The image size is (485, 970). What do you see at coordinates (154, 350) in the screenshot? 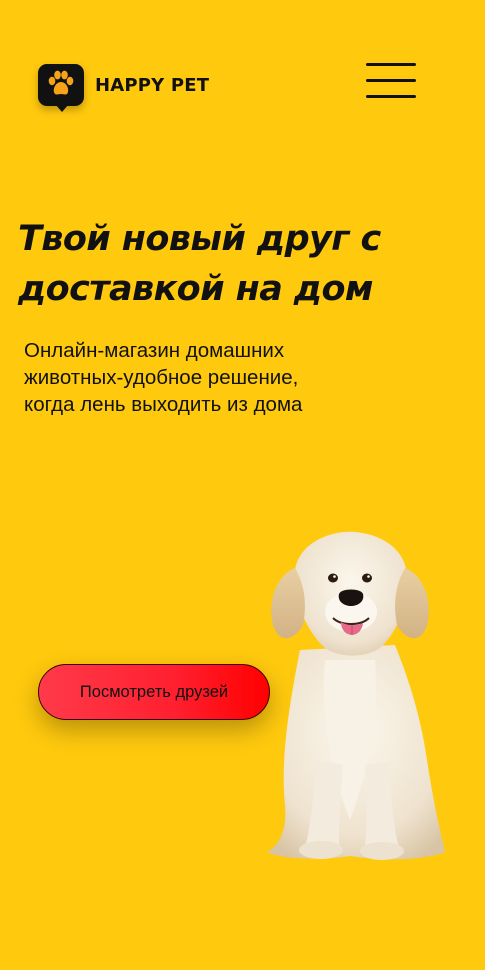
I see `hero-subtitle-line: Онлайн-магазин домашних` at bounding box center [154, 350].